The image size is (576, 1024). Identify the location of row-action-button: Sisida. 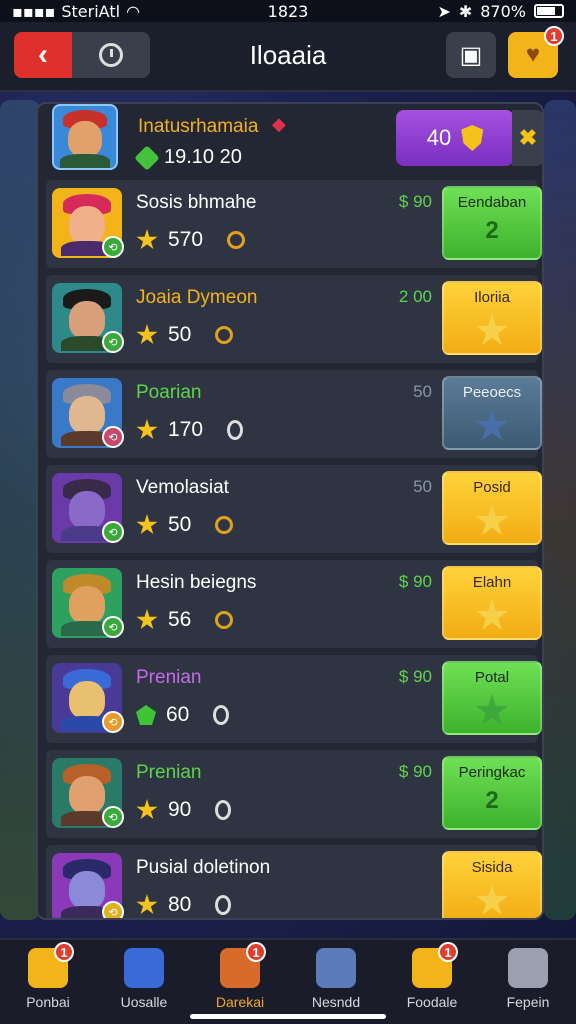
(492, 884).